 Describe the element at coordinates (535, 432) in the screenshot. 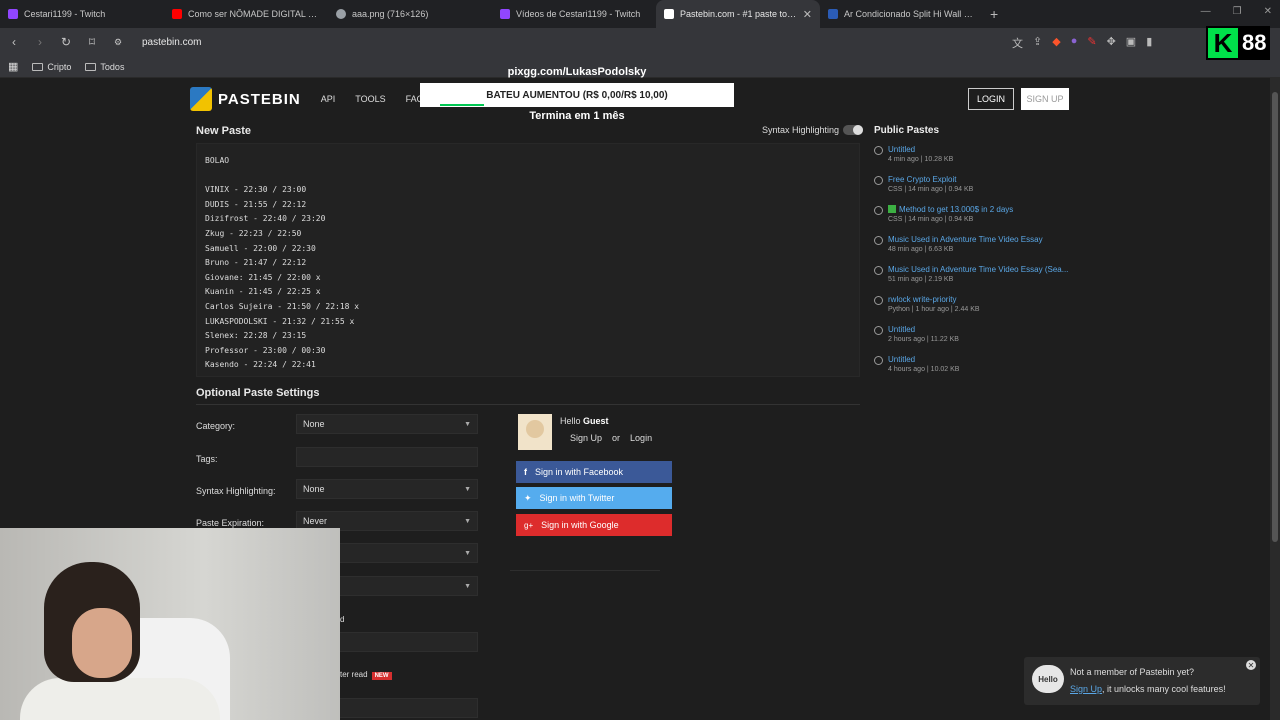

I see `avatar` at that location.